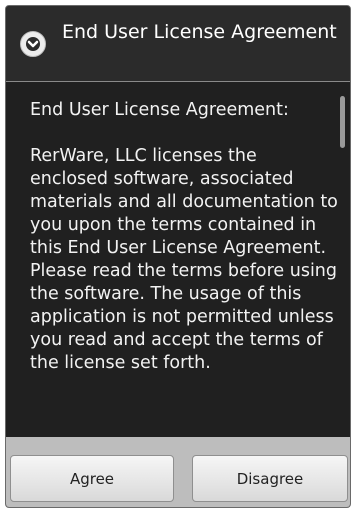  Describe the element at coordinates (178, 420) in the screenshot. I see `content-fade` at that location.